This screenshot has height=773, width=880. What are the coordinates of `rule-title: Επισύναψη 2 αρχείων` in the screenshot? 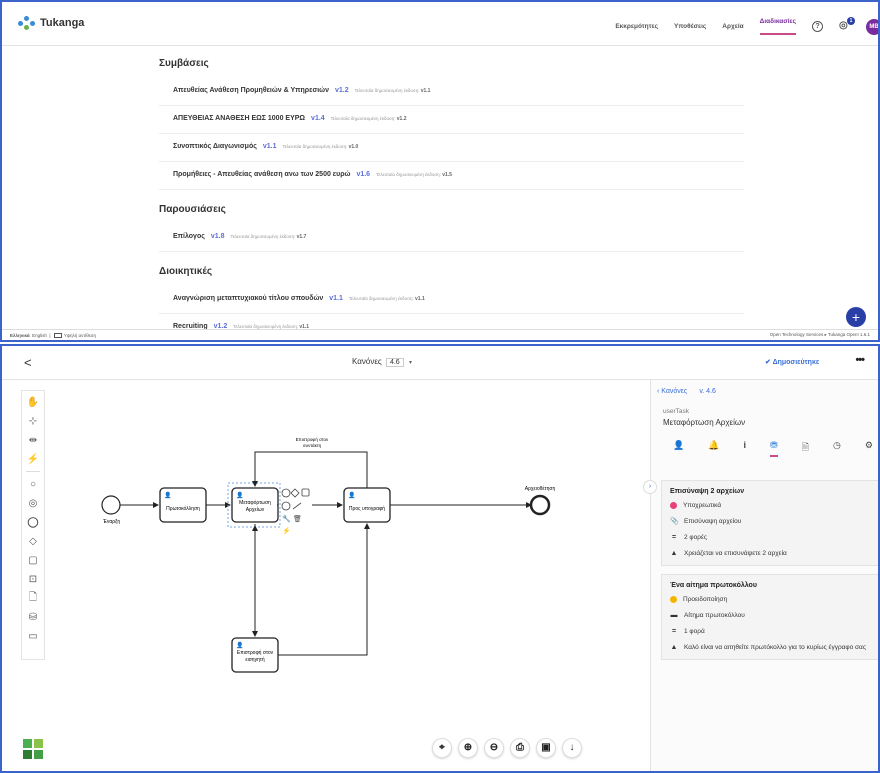 It's located at (707, 491).